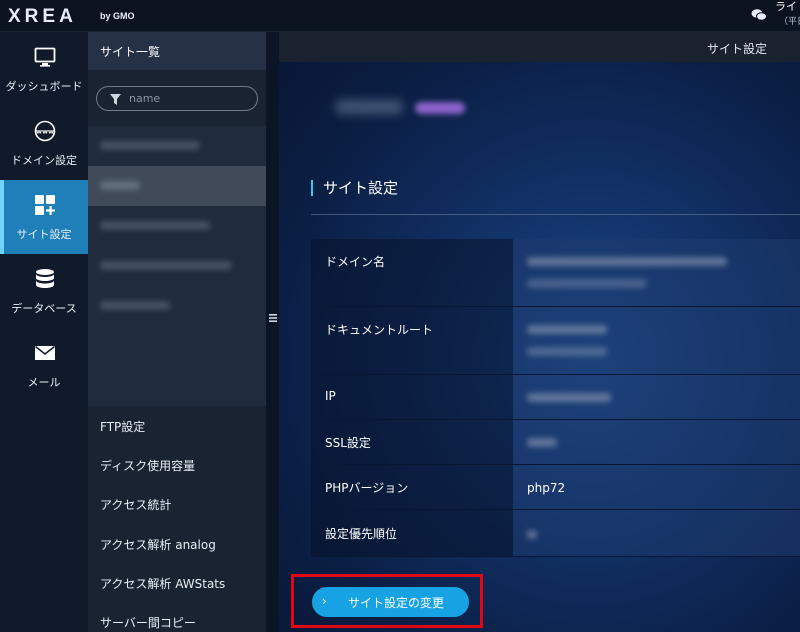 The width and height of the screenshot is (800, 632). Describe the element at coordinates (44, 234) in the screenshot. I see `nav-label: サイト設定` at that location.